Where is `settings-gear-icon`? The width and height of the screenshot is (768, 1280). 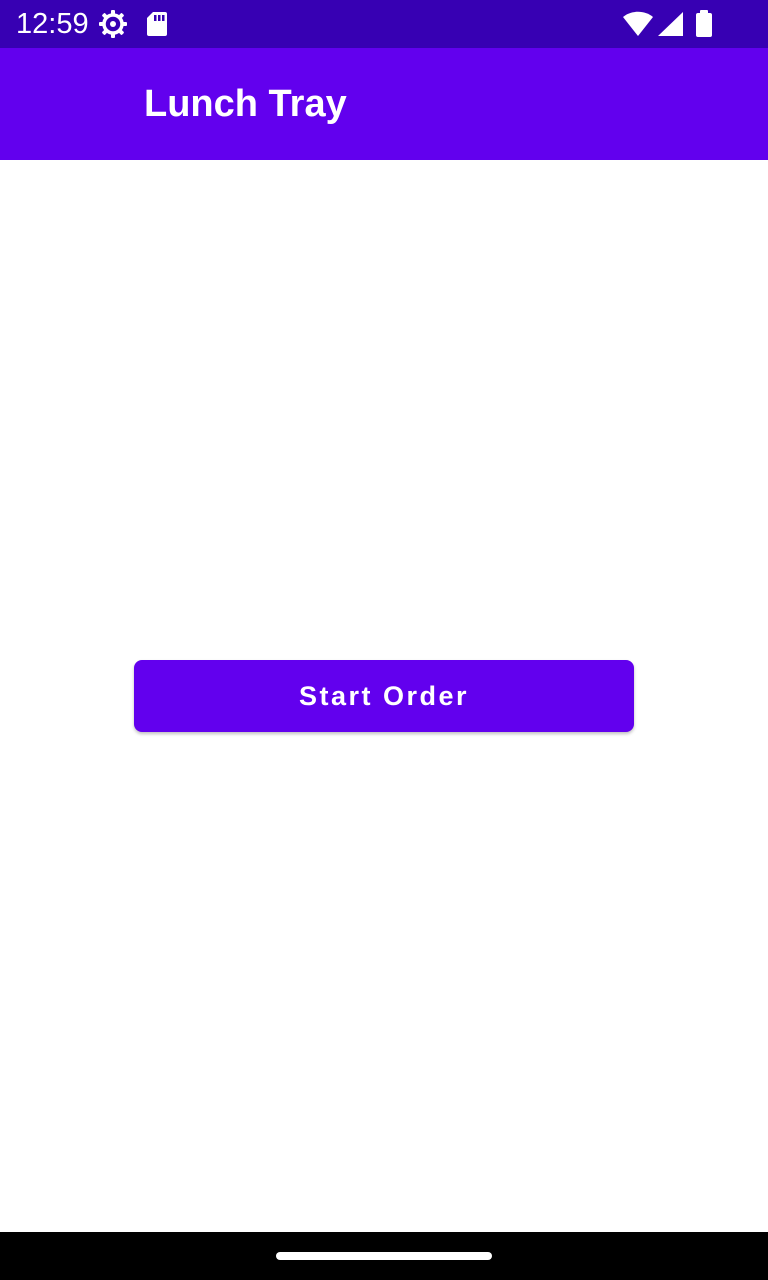
settings-gear-icon is located at coordinates (113, 24).